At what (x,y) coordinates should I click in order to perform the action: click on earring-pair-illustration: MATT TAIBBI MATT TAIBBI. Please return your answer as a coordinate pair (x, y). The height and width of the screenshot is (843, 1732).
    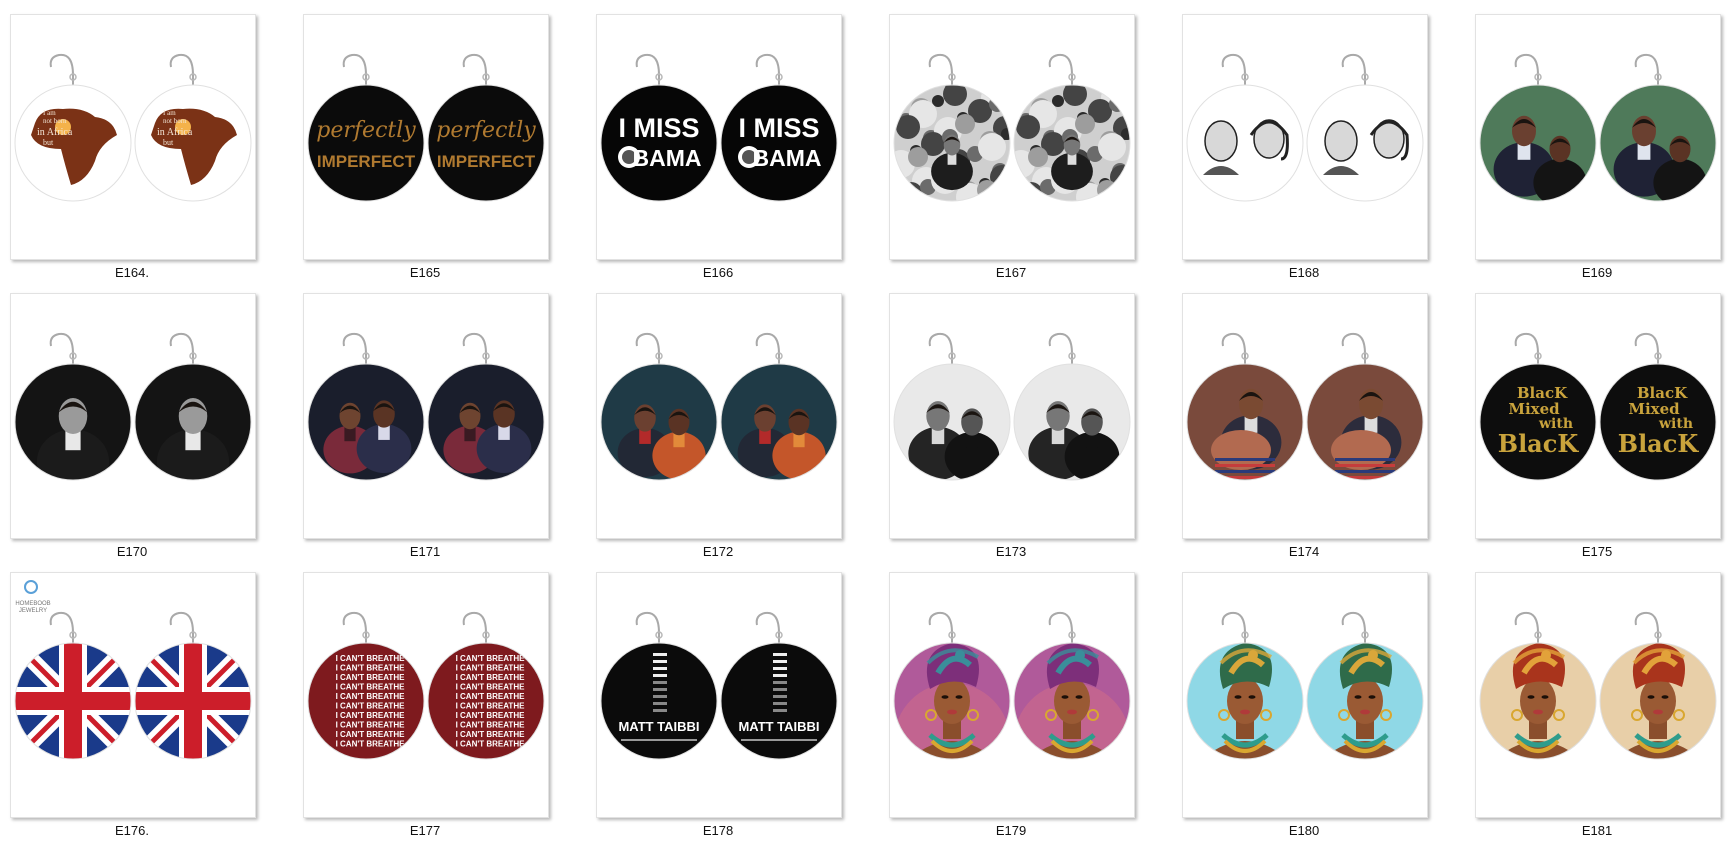
    Looking at the image, I should click on (719, 685).